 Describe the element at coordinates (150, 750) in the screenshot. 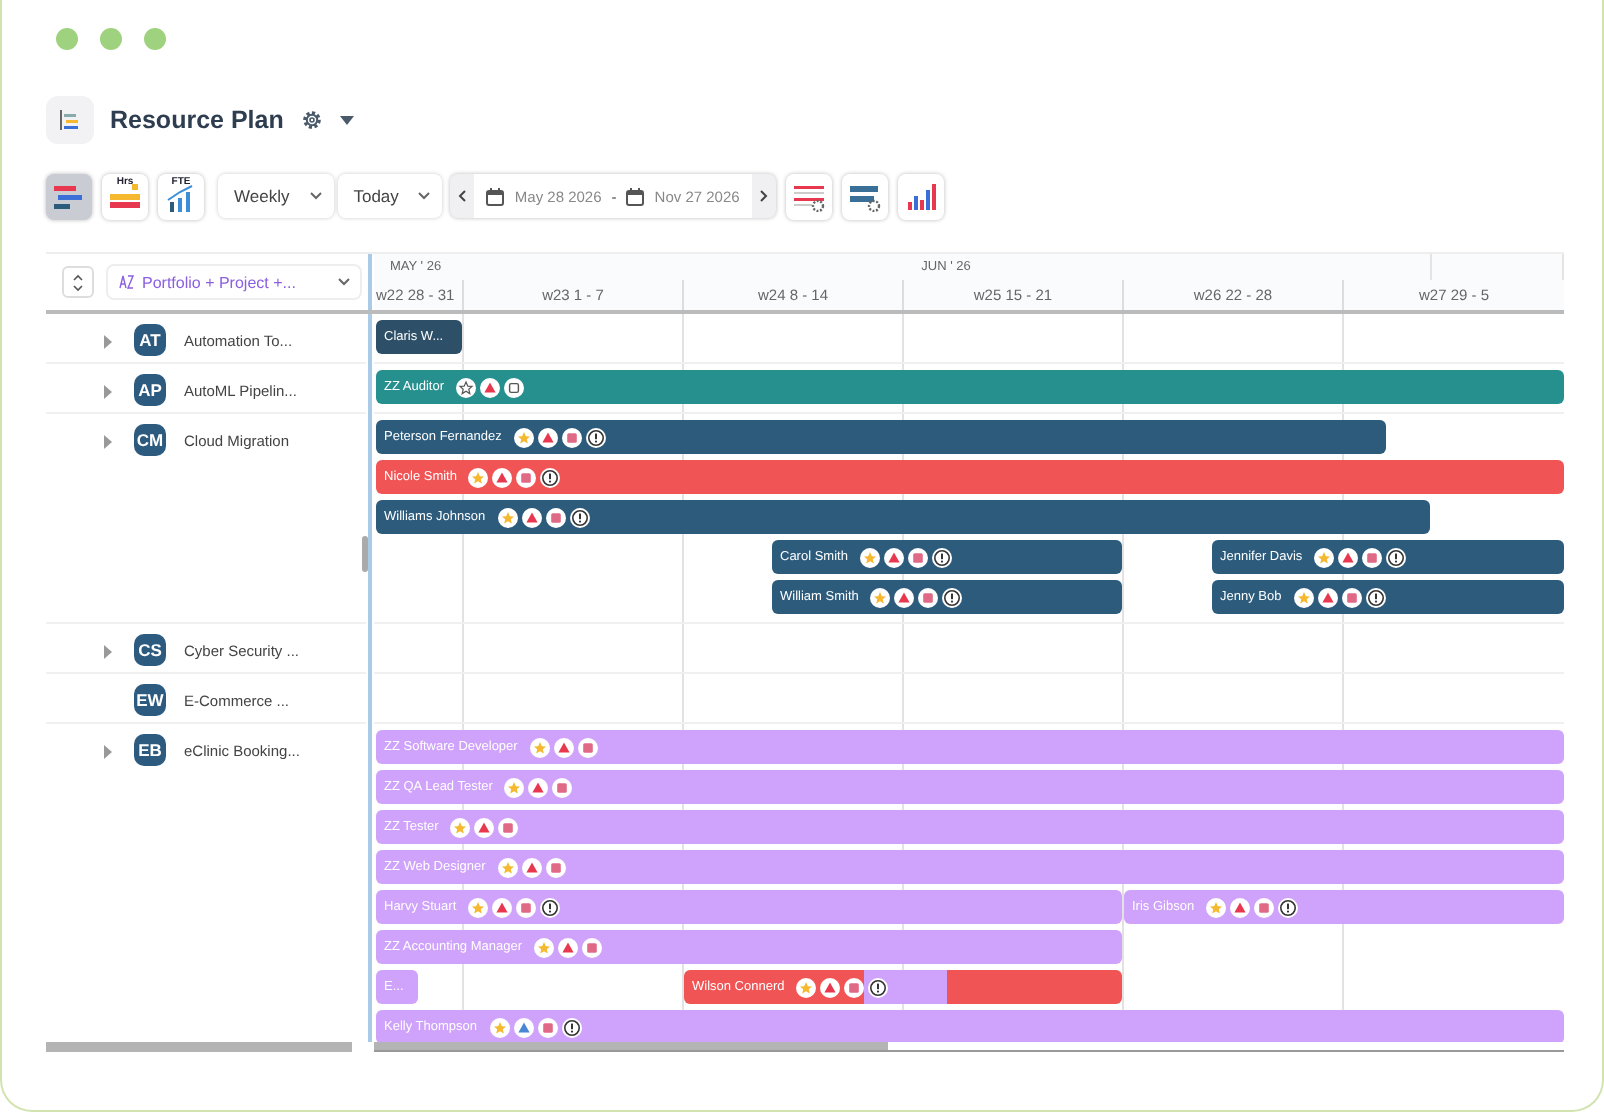

I see `project-avatar: EB` at that location.